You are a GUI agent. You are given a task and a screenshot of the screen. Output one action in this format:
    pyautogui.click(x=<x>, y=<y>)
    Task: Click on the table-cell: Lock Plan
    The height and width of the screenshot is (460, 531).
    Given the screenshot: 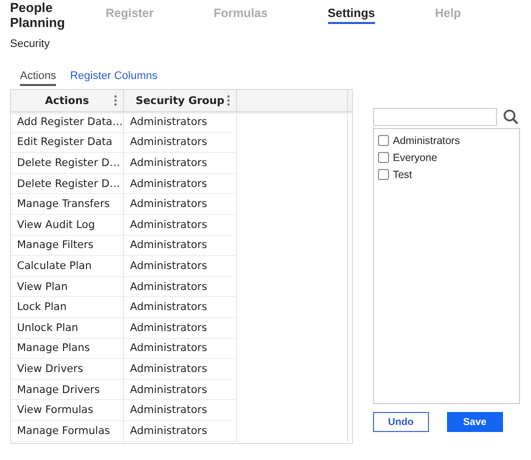 What is the action you would take?
    pyautogui.click(x=42, y=307)
    